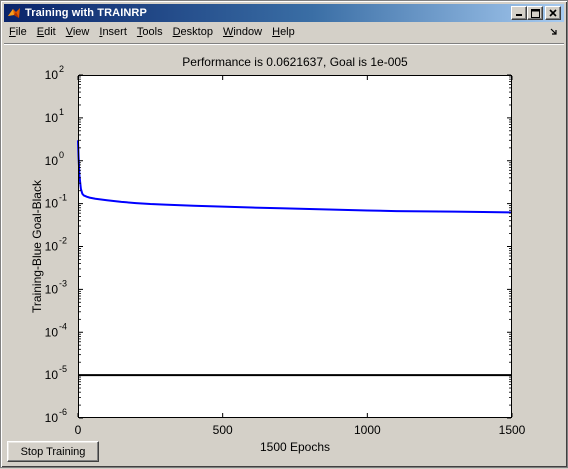 Image resolution: width=568 pixels, height=469 pixels. What do you see at coordinates (63, 369) in the screenshot?
I see `y-tick-exponent: -5` at bounding box center [63, 369].